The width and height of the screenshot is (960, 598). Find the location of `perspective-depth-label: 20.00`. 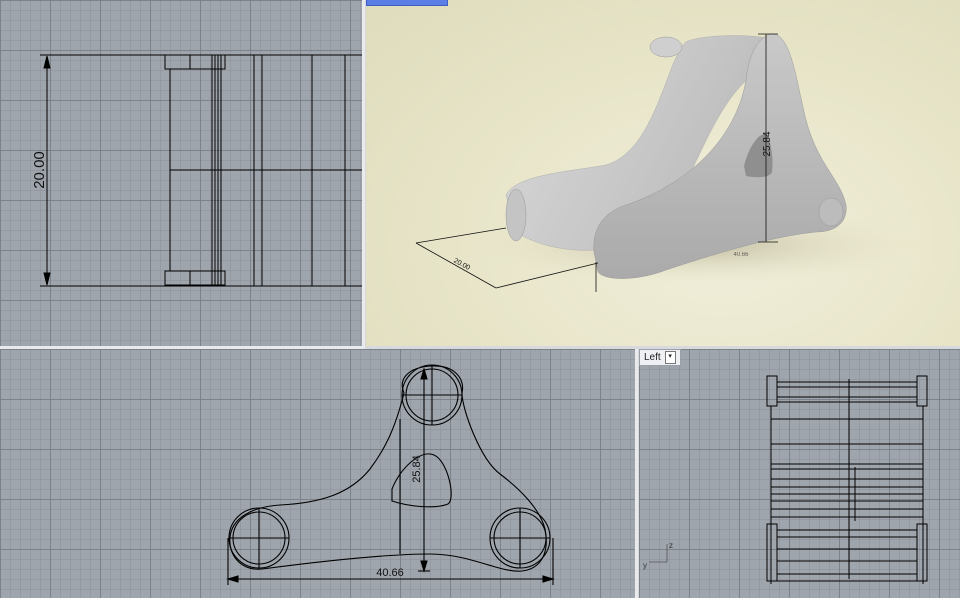

perspective-depth-label: 20.00 is located at coordinates (461, 264).